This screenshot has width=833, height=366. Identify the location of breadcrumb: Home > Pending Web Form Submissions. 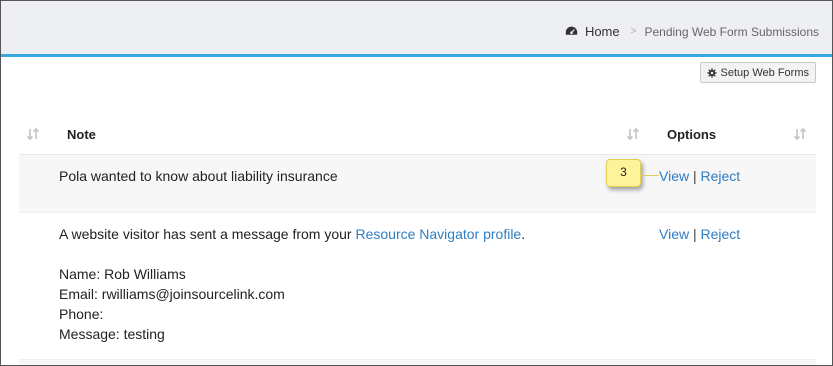
(692, 31).